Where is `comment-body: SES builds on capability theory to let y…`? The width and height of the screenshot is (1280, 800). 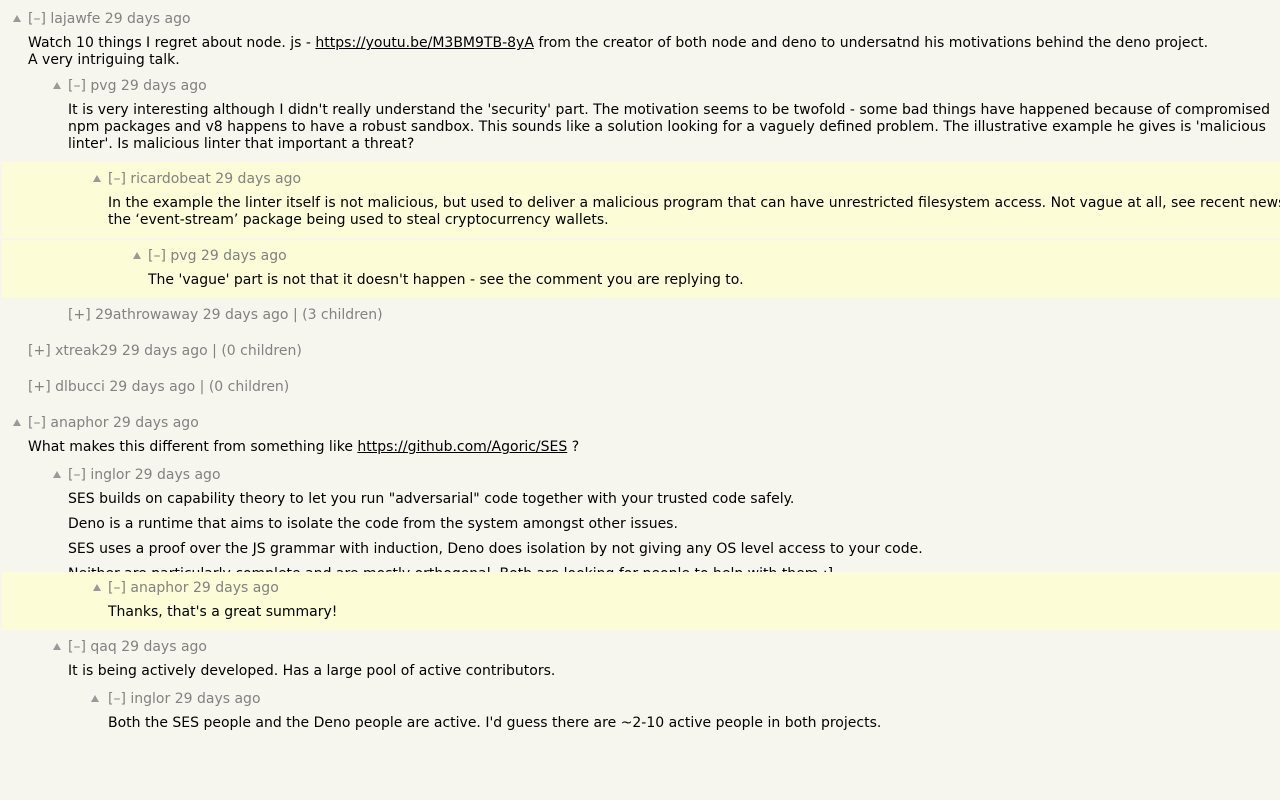 comment-body: SES builds on capability theory to let y… is located at coordinates (495, 536).